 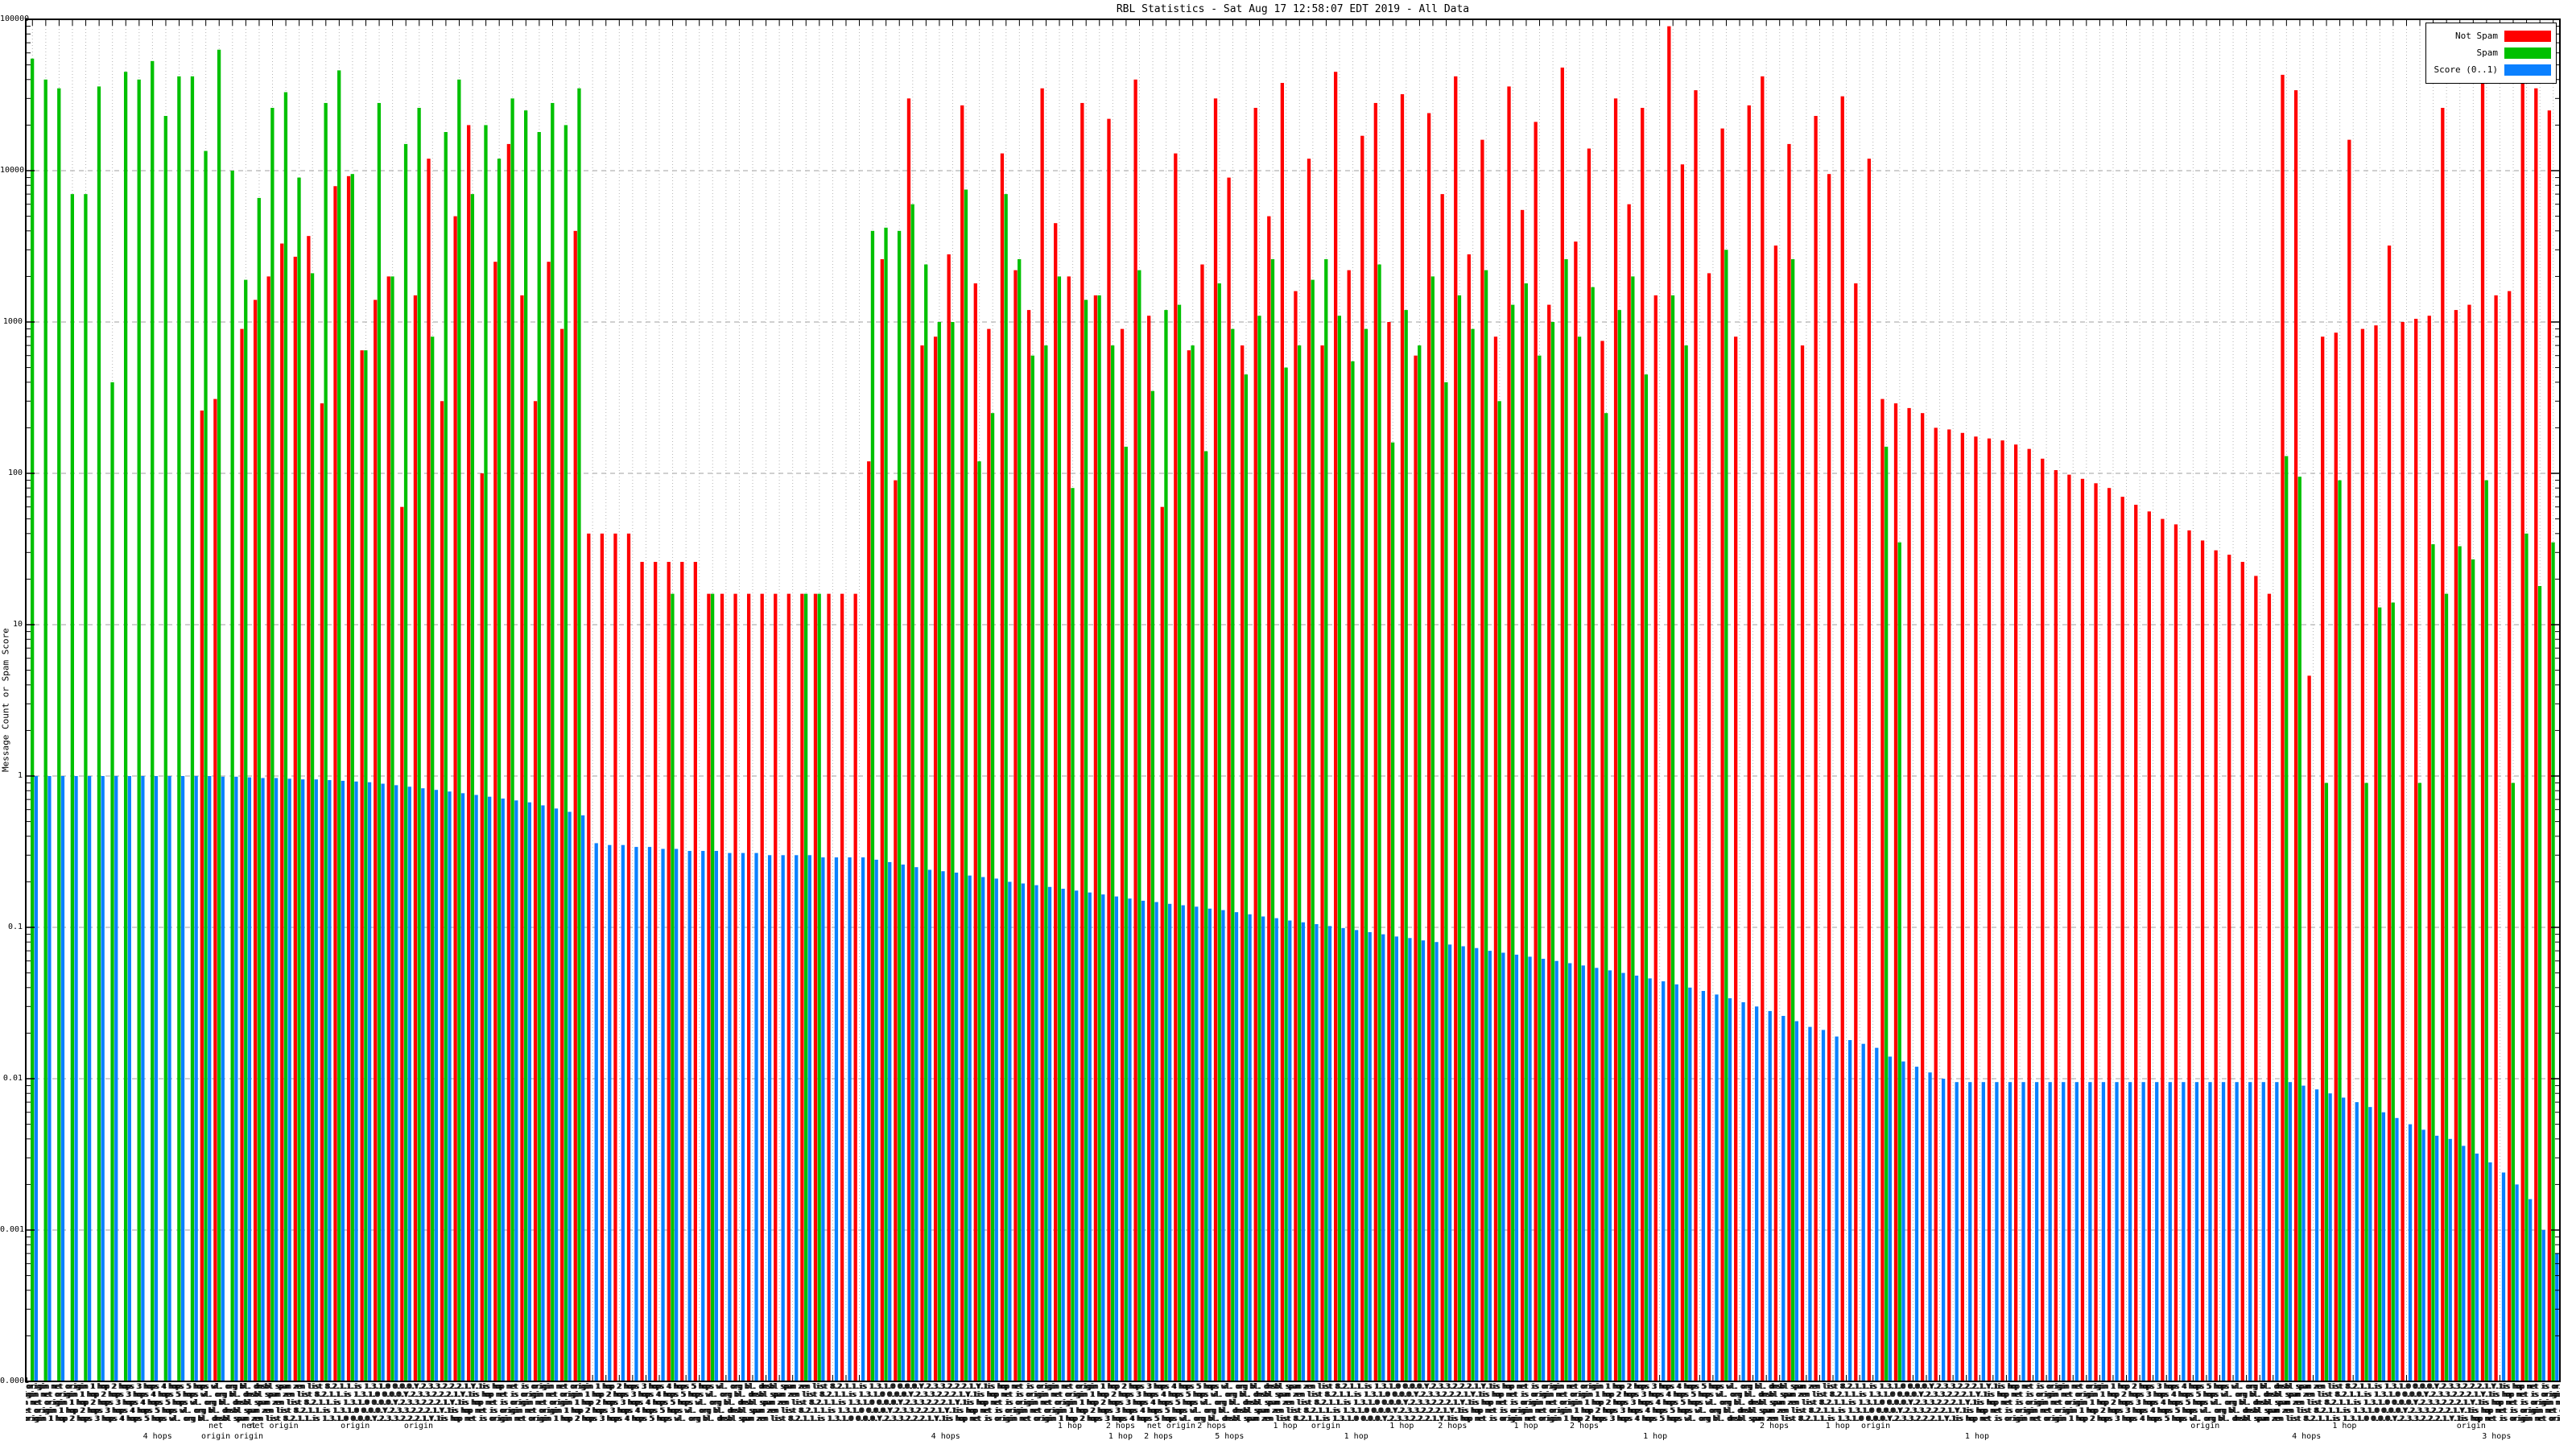 I want to click on y-tick-label: 10, so click(x=17, y=624).